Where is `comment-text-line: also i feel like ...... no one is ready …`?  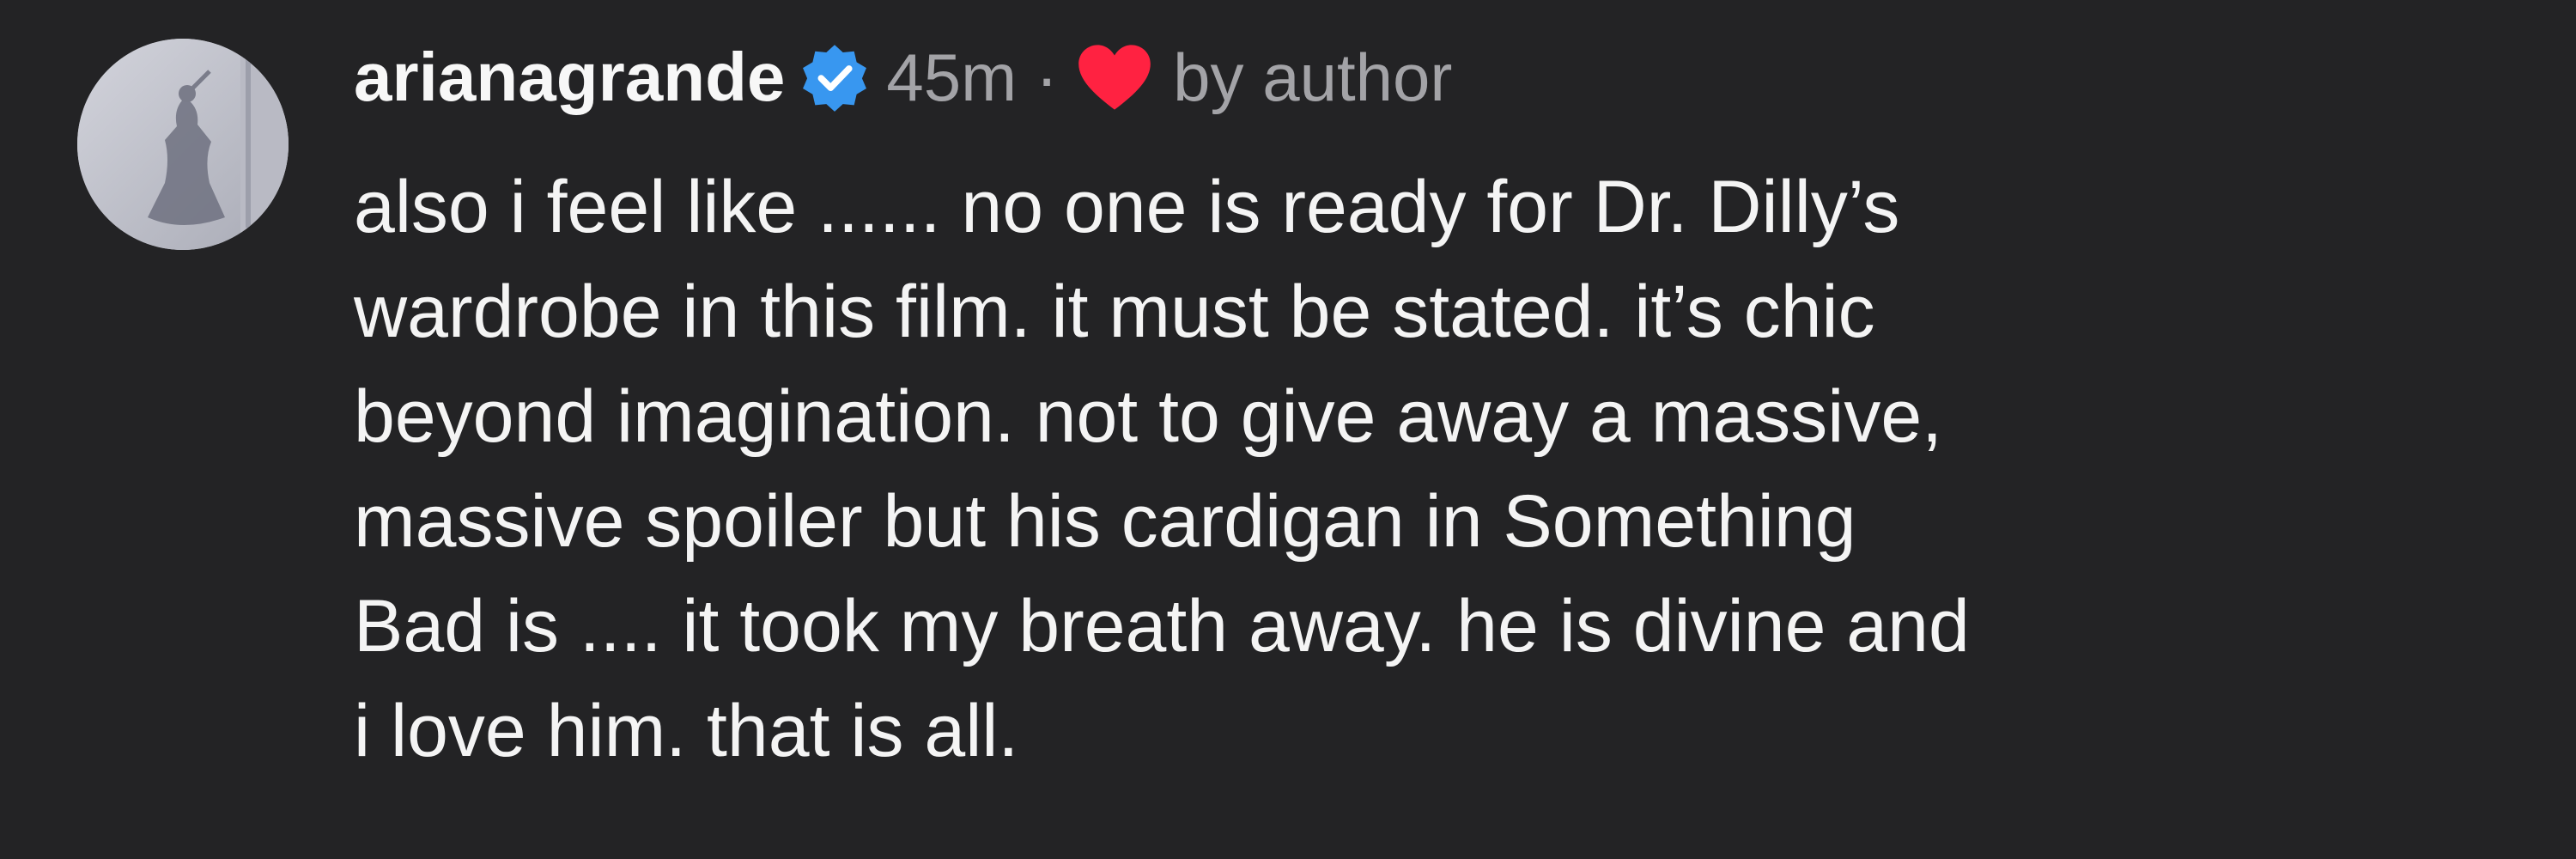
comment-text-line: also i feel like ...... no one is ready … is located at coordinates (1127, 207).